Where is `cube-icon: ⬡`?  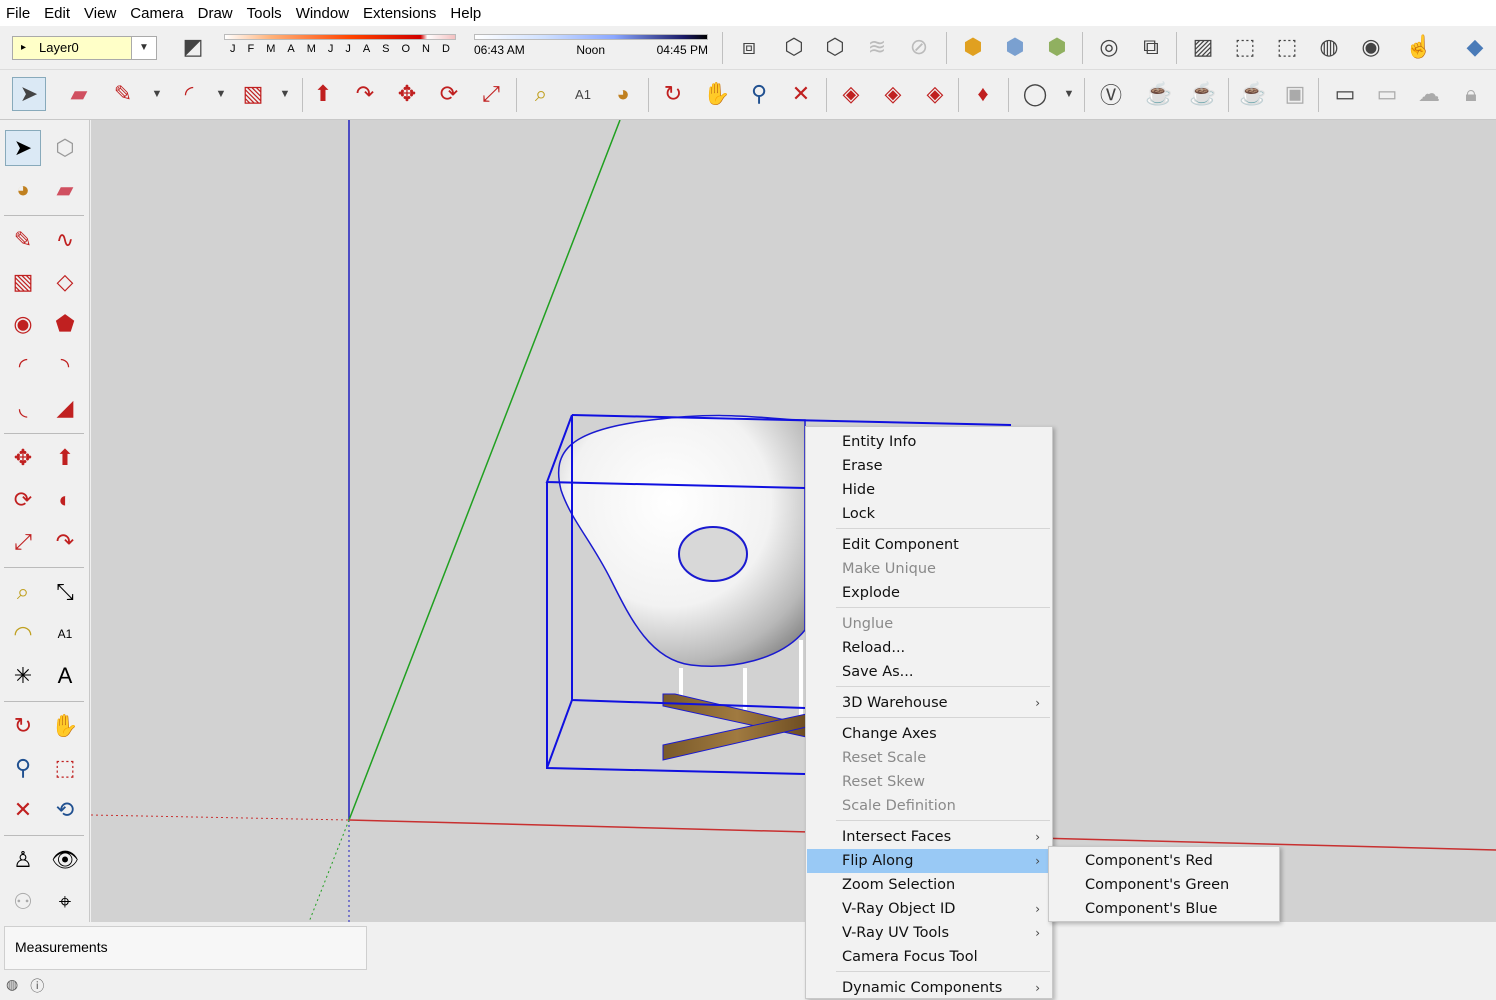 cube-icon: ⬡ is located at coordinates (794, 47).